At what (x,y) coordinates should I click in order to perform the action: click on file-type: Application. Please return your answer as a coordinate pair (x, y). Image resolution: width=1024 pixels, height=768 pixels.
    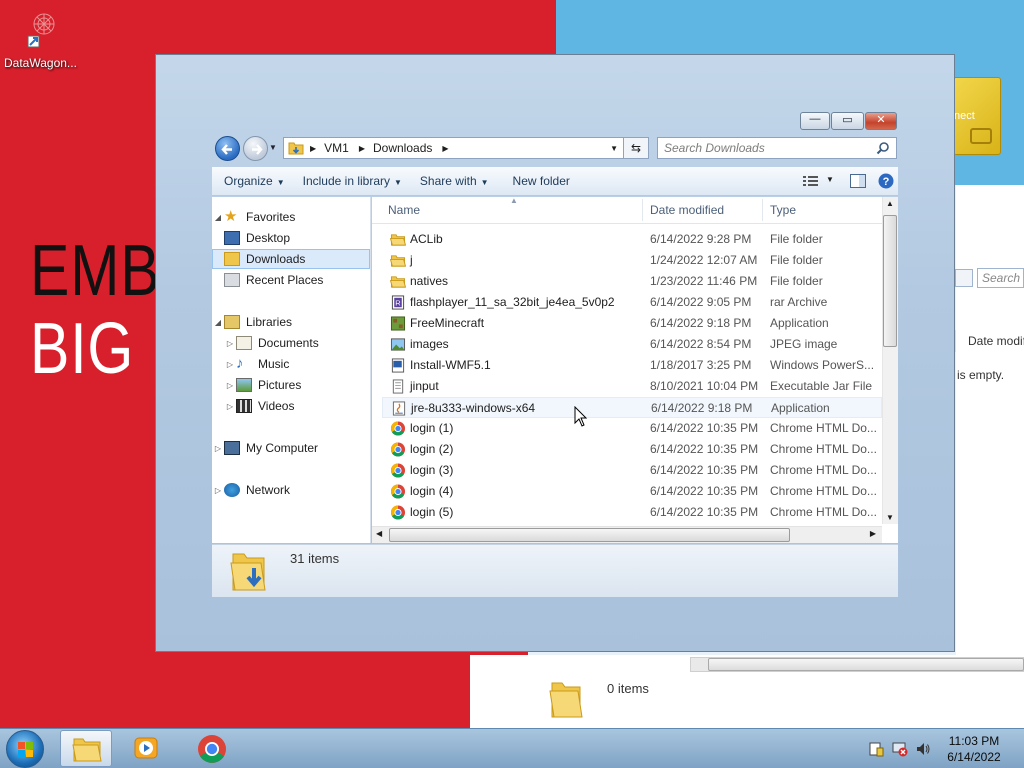
    Looking at the image, I should click on (799, 323).